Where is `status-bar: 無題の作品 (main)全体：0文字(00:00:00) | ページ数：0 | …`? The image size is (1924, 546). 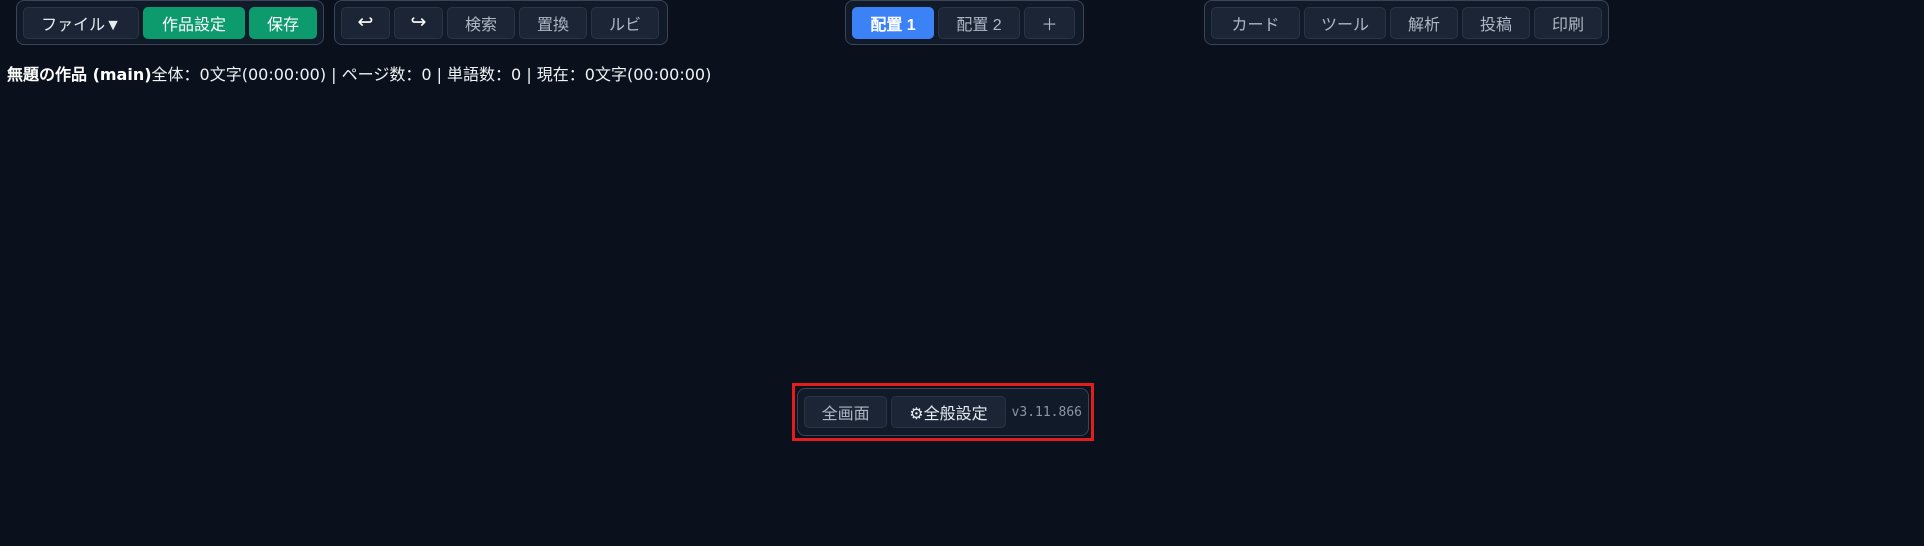
status-bar: 無題の作品 (main)全体：0文字(00:00:00) | ページ数：0 | … is located at coordinates (359, 73).